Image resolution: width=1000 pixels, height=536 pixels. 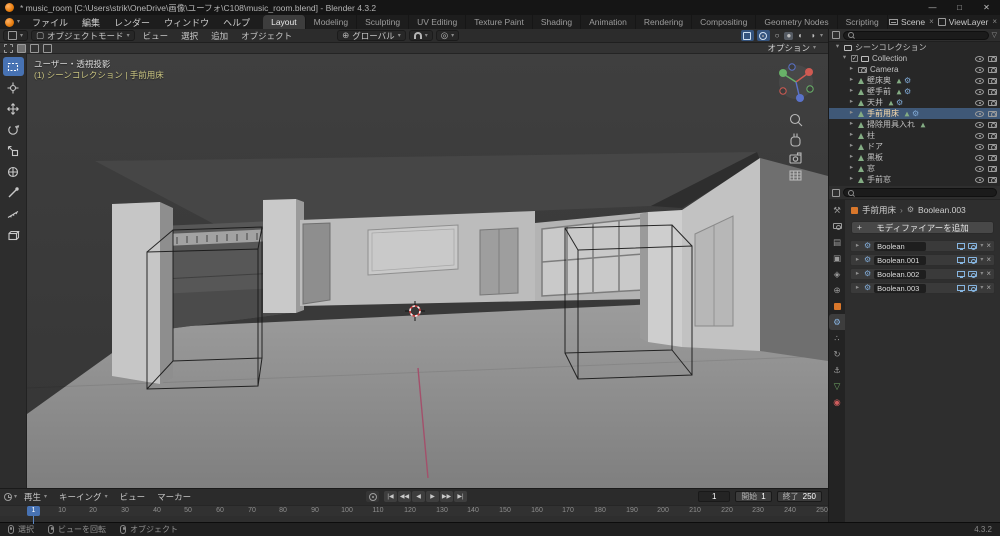 What do you see at coordinates (371, 35) in the screenshot?
I see `transform-orientation-dropdown: ⊕ グローバル ▾` at bounding box center [371, 35].